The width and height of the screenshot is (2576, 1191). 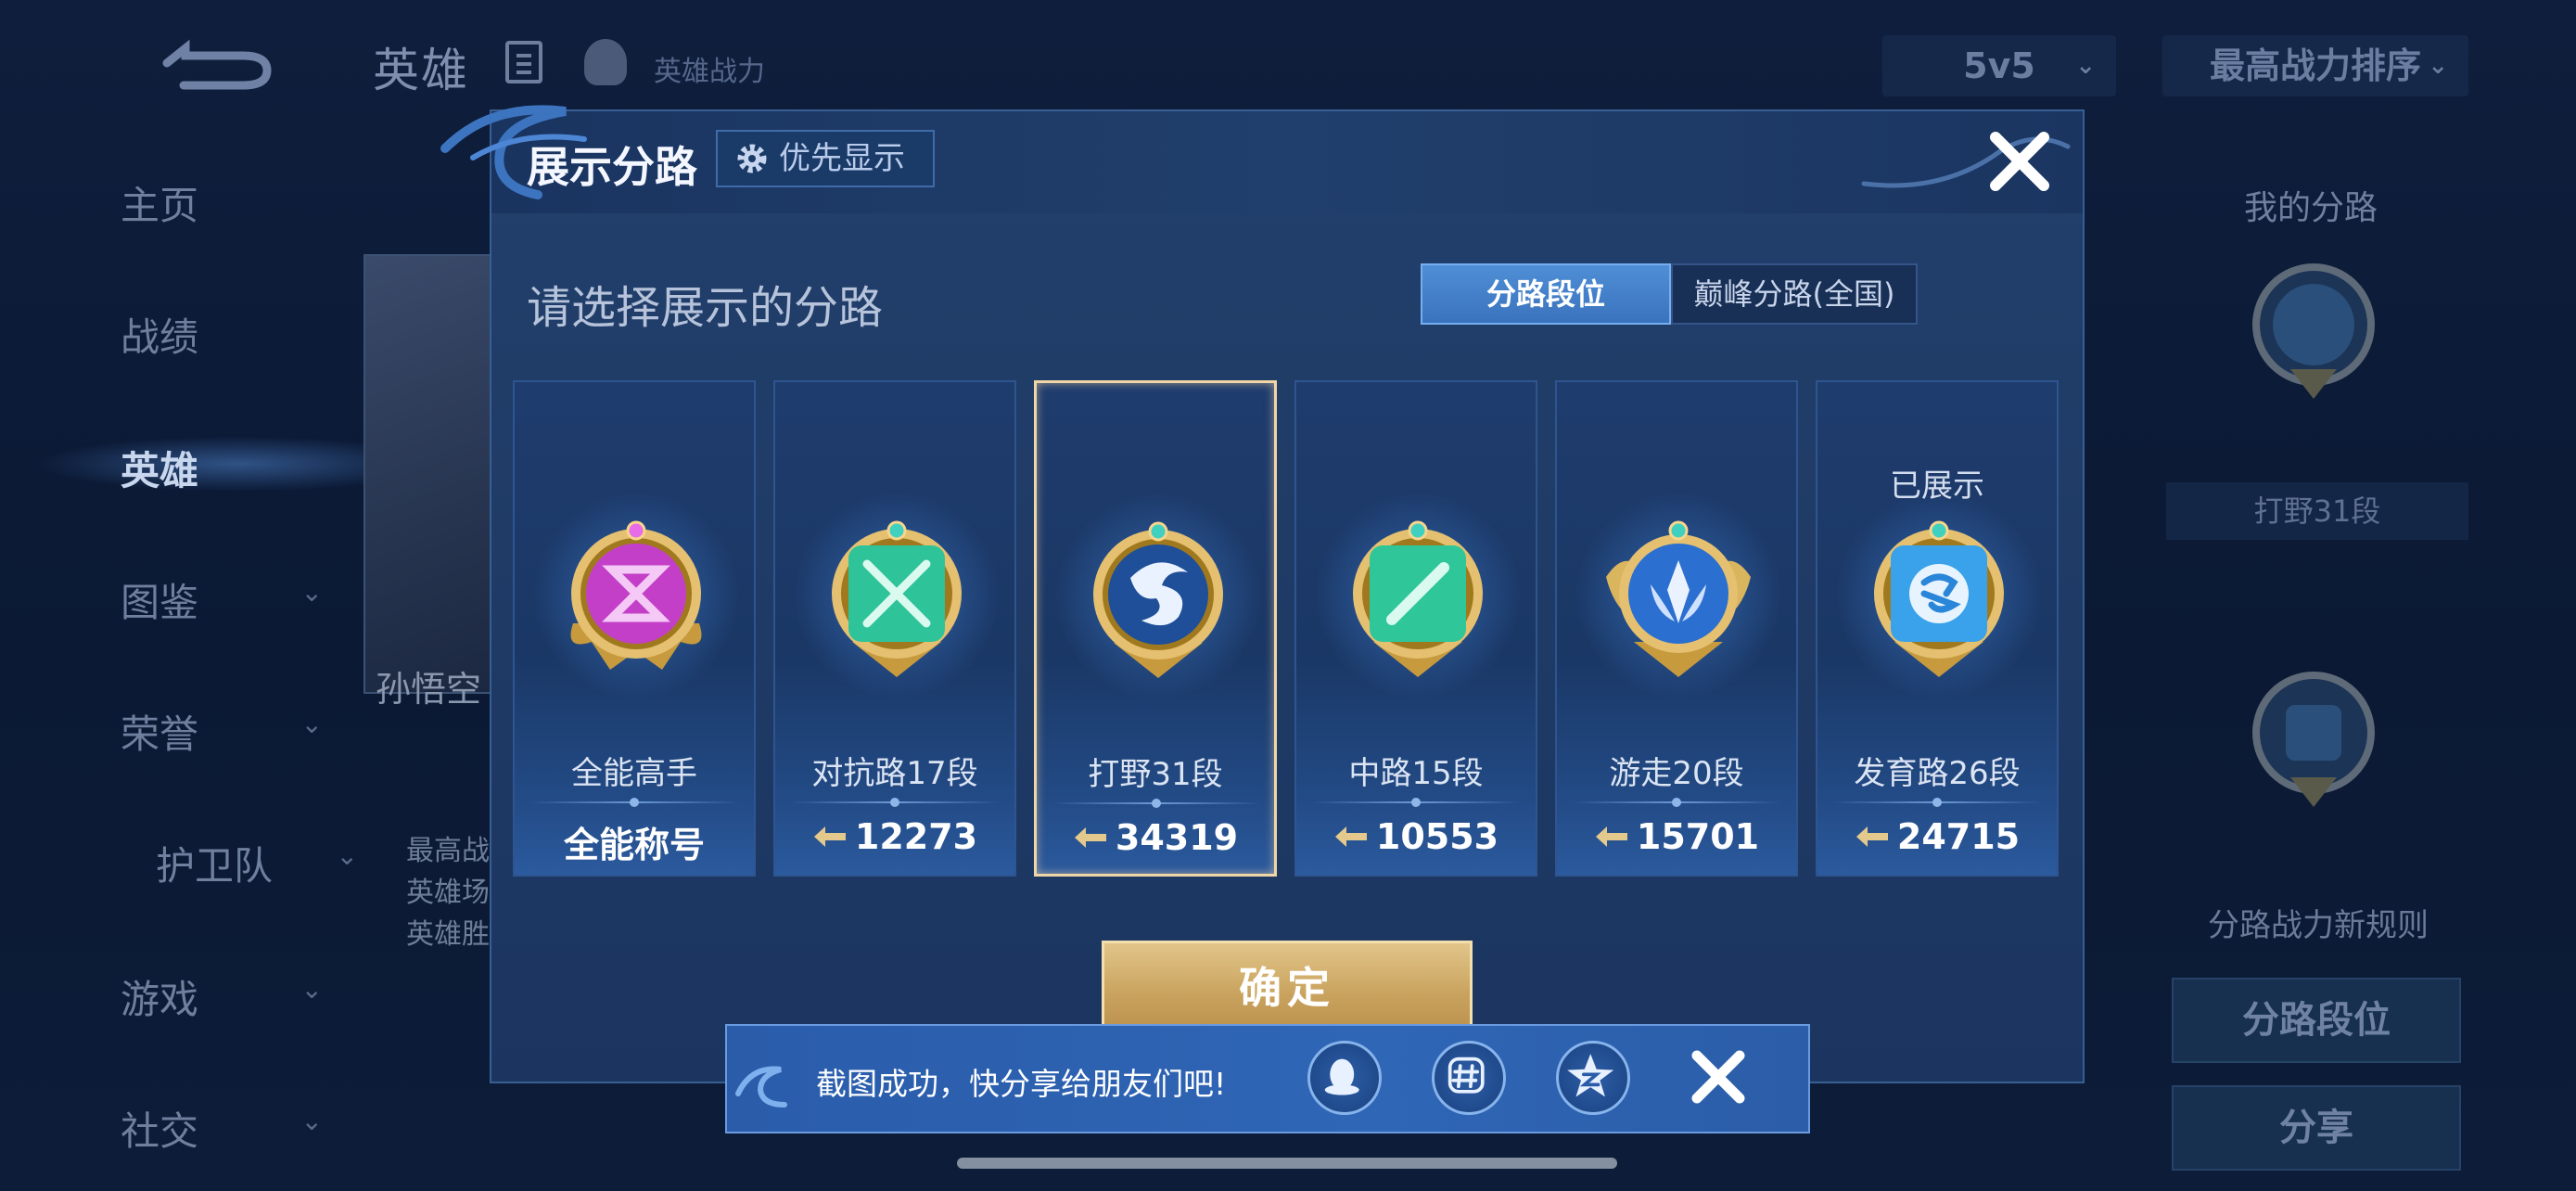 What do you see at coordinates (1469, 1078) in the screenshot?
I see `moments-icon` at bounding box center [1469, 1078].